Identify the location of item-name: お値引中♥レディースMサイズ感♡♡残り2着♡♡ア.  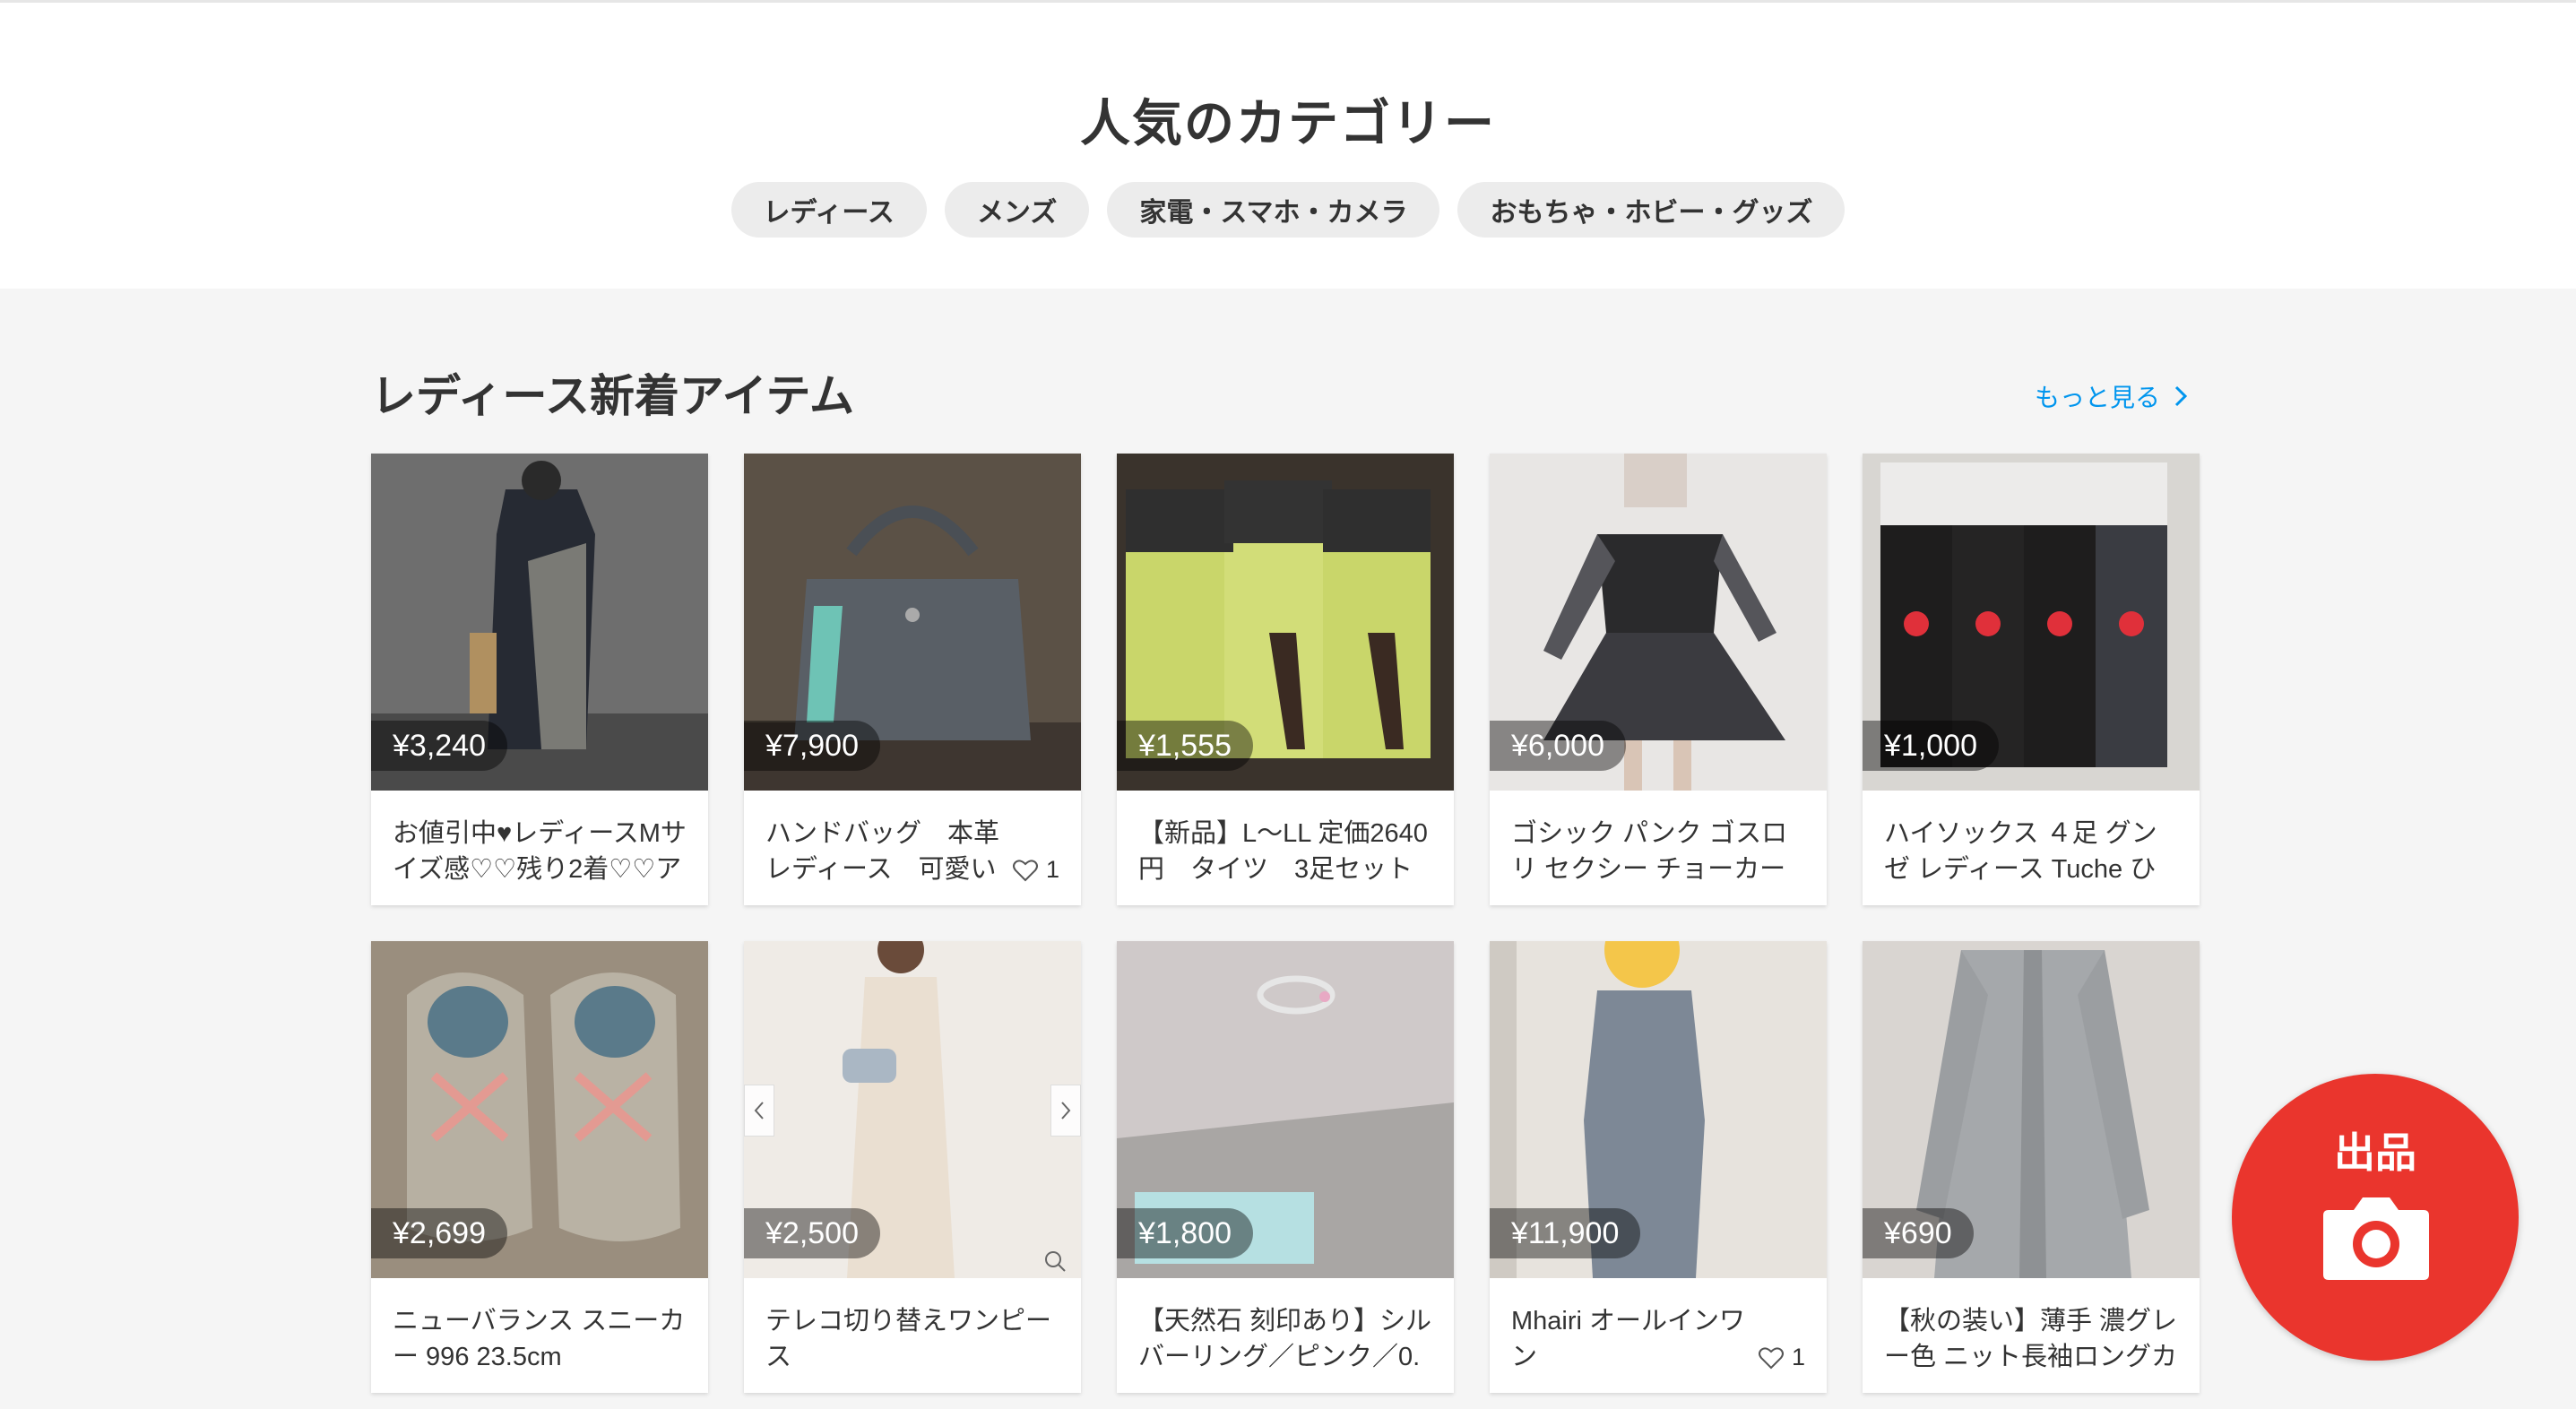
(540, 851).